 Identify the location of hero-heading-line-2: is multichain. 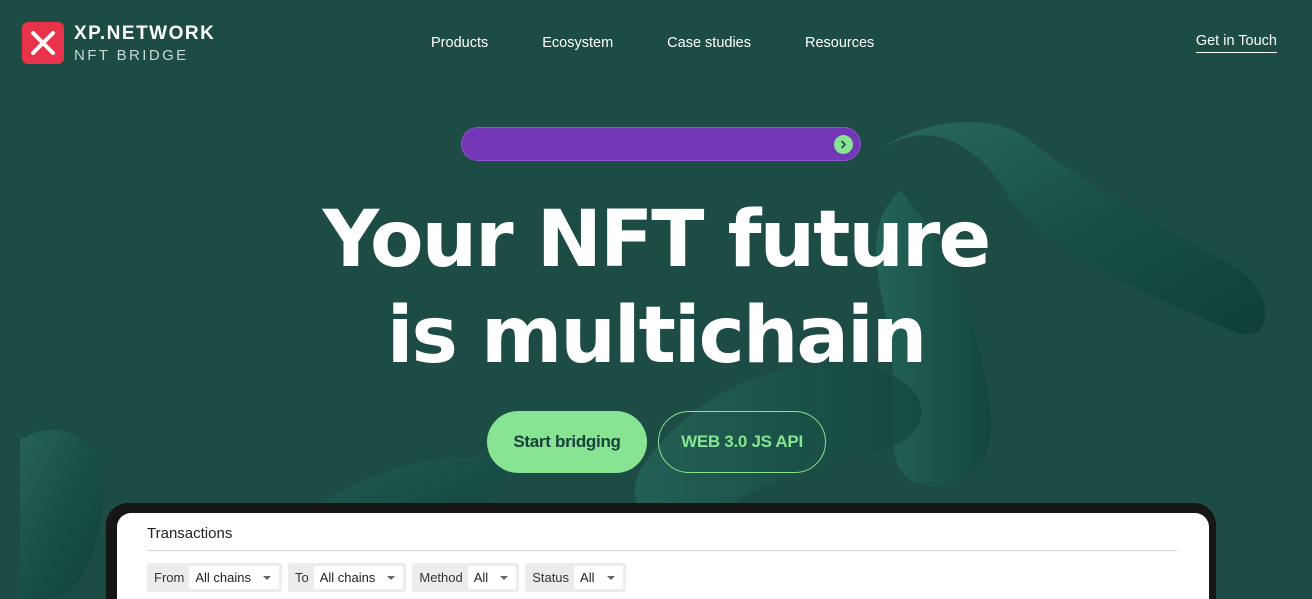
(657, 336).